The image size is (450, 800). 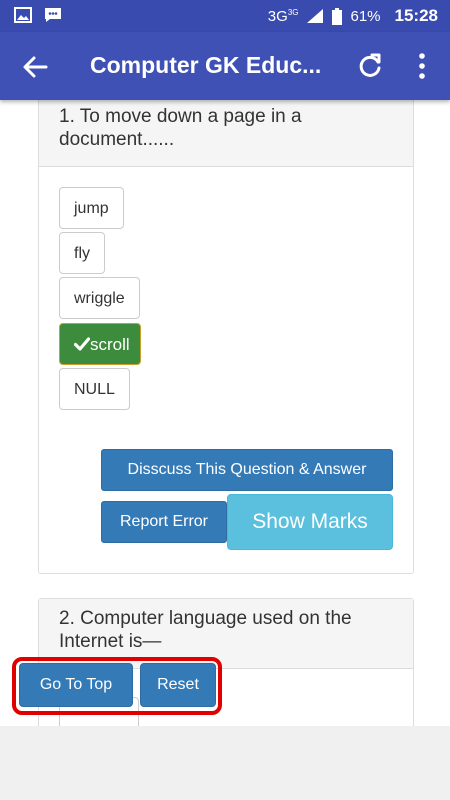 What do you see at coordinates (23, 15) in the screenshot?
I see `gallery-notification-icon` at bounding box center [23, 15].